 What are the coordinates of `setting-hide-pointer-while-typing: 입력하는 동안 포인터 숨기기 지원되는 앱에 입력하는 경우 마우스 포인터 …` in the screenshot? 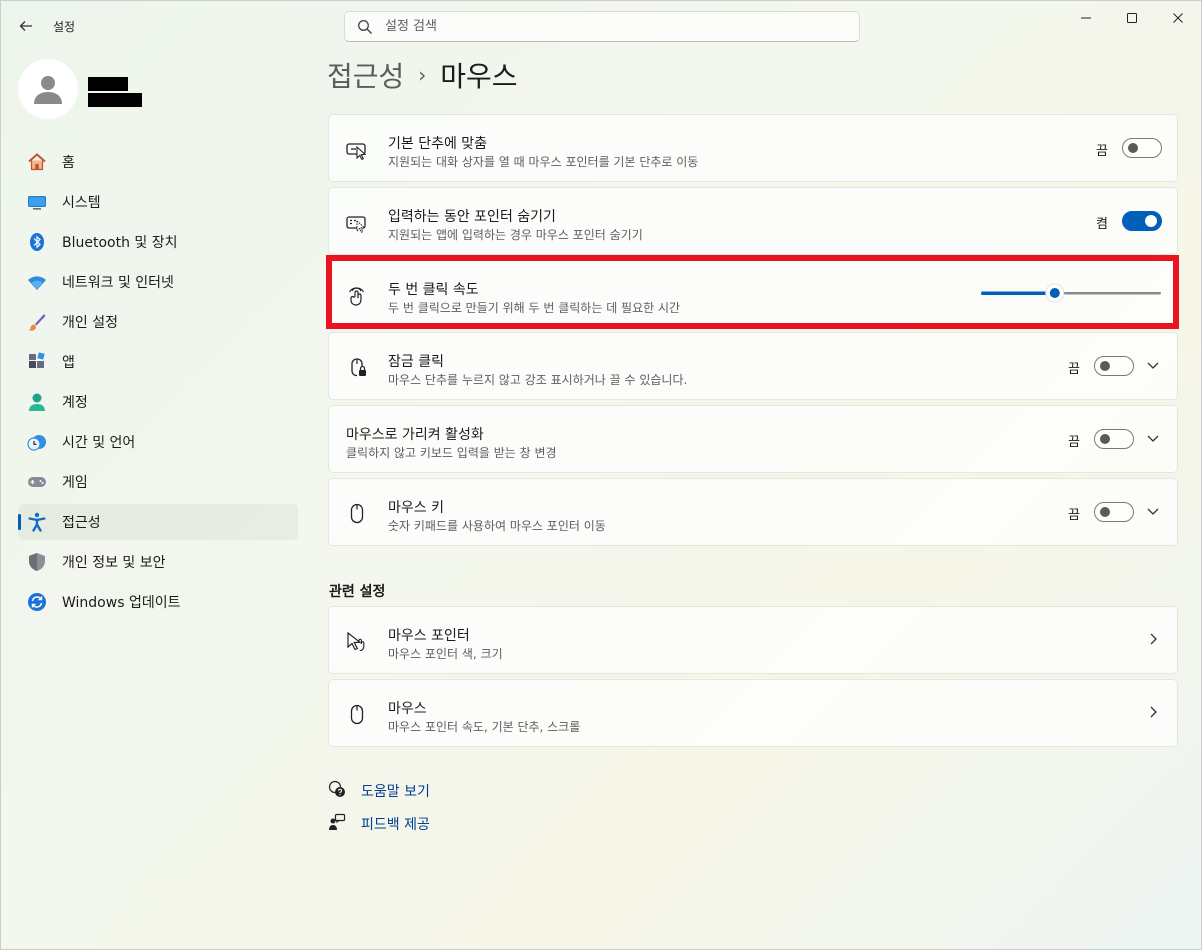 It's located at (753, 221).